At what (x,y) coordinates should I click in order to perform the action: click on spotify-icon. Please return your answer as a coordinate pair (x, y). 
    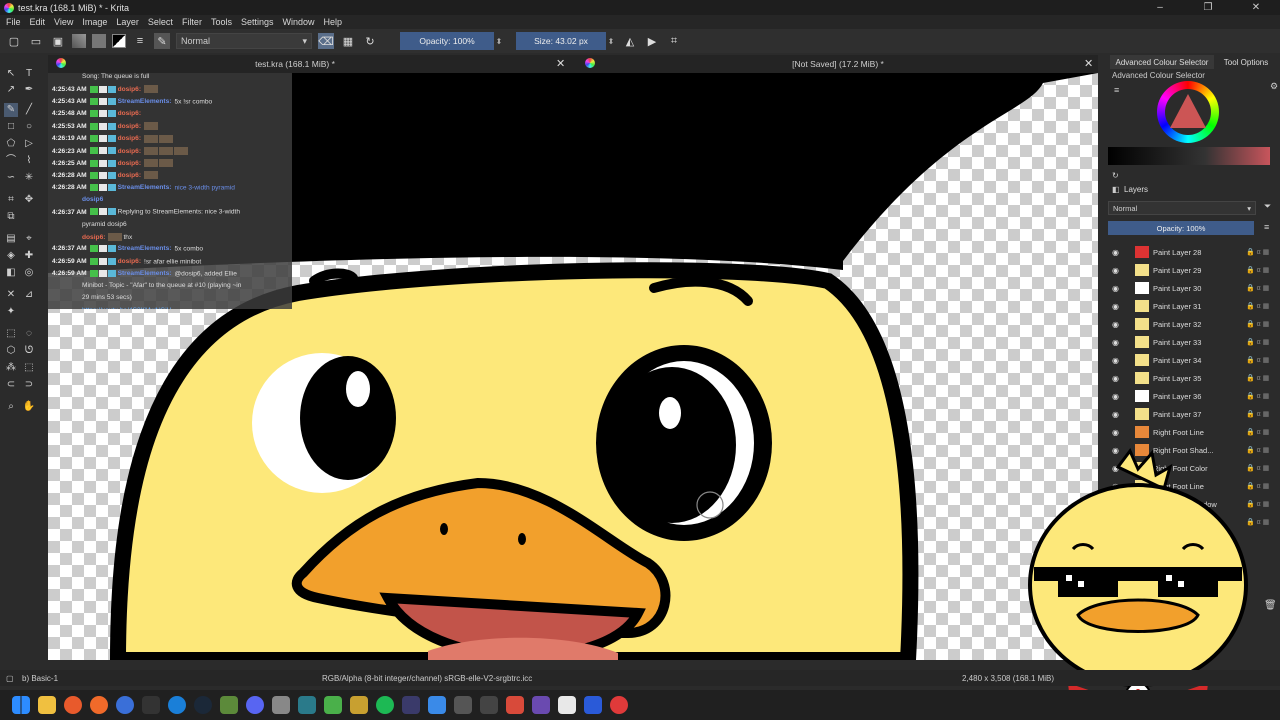
    Looking at the image, I should click on (385, 705).